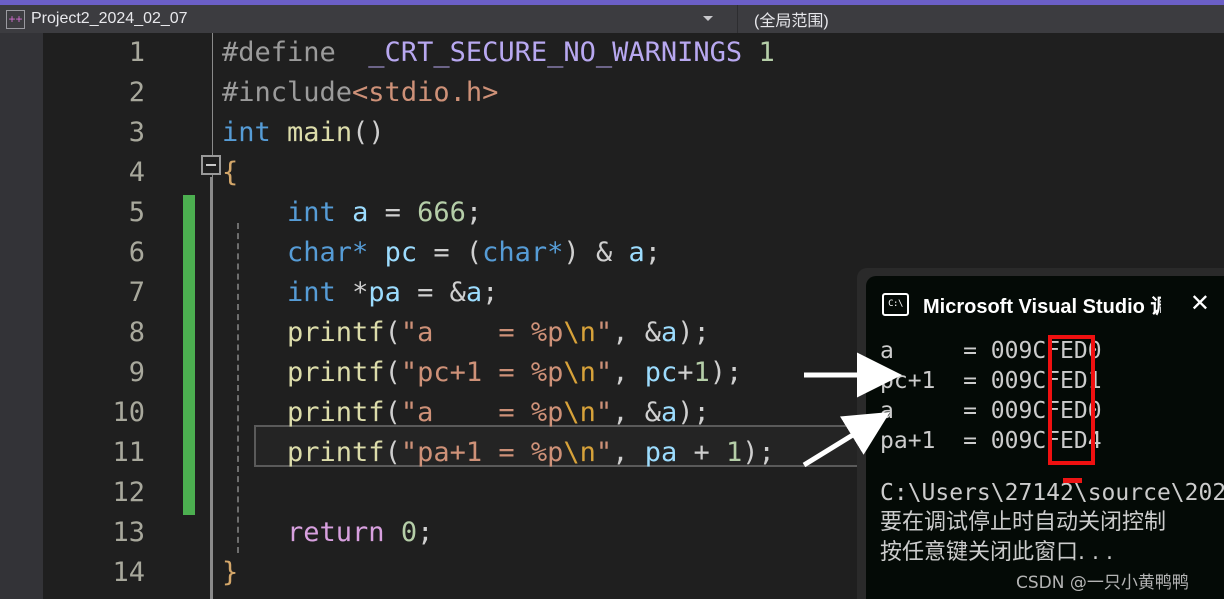  Describe the element at coordinates (498, 52) in the screenshot. I see `line-text: #define _CRT_SECURE_NO_WARNINGS 1` at that location.